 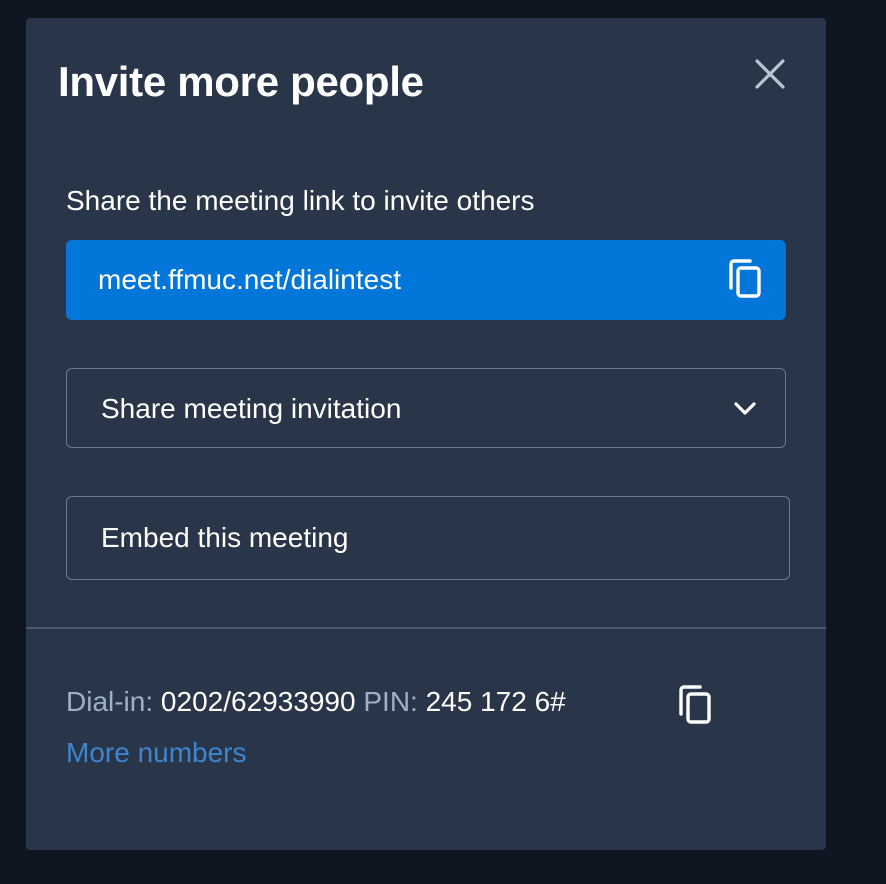 I want to click on close-icon, so click(x=770, y=74).